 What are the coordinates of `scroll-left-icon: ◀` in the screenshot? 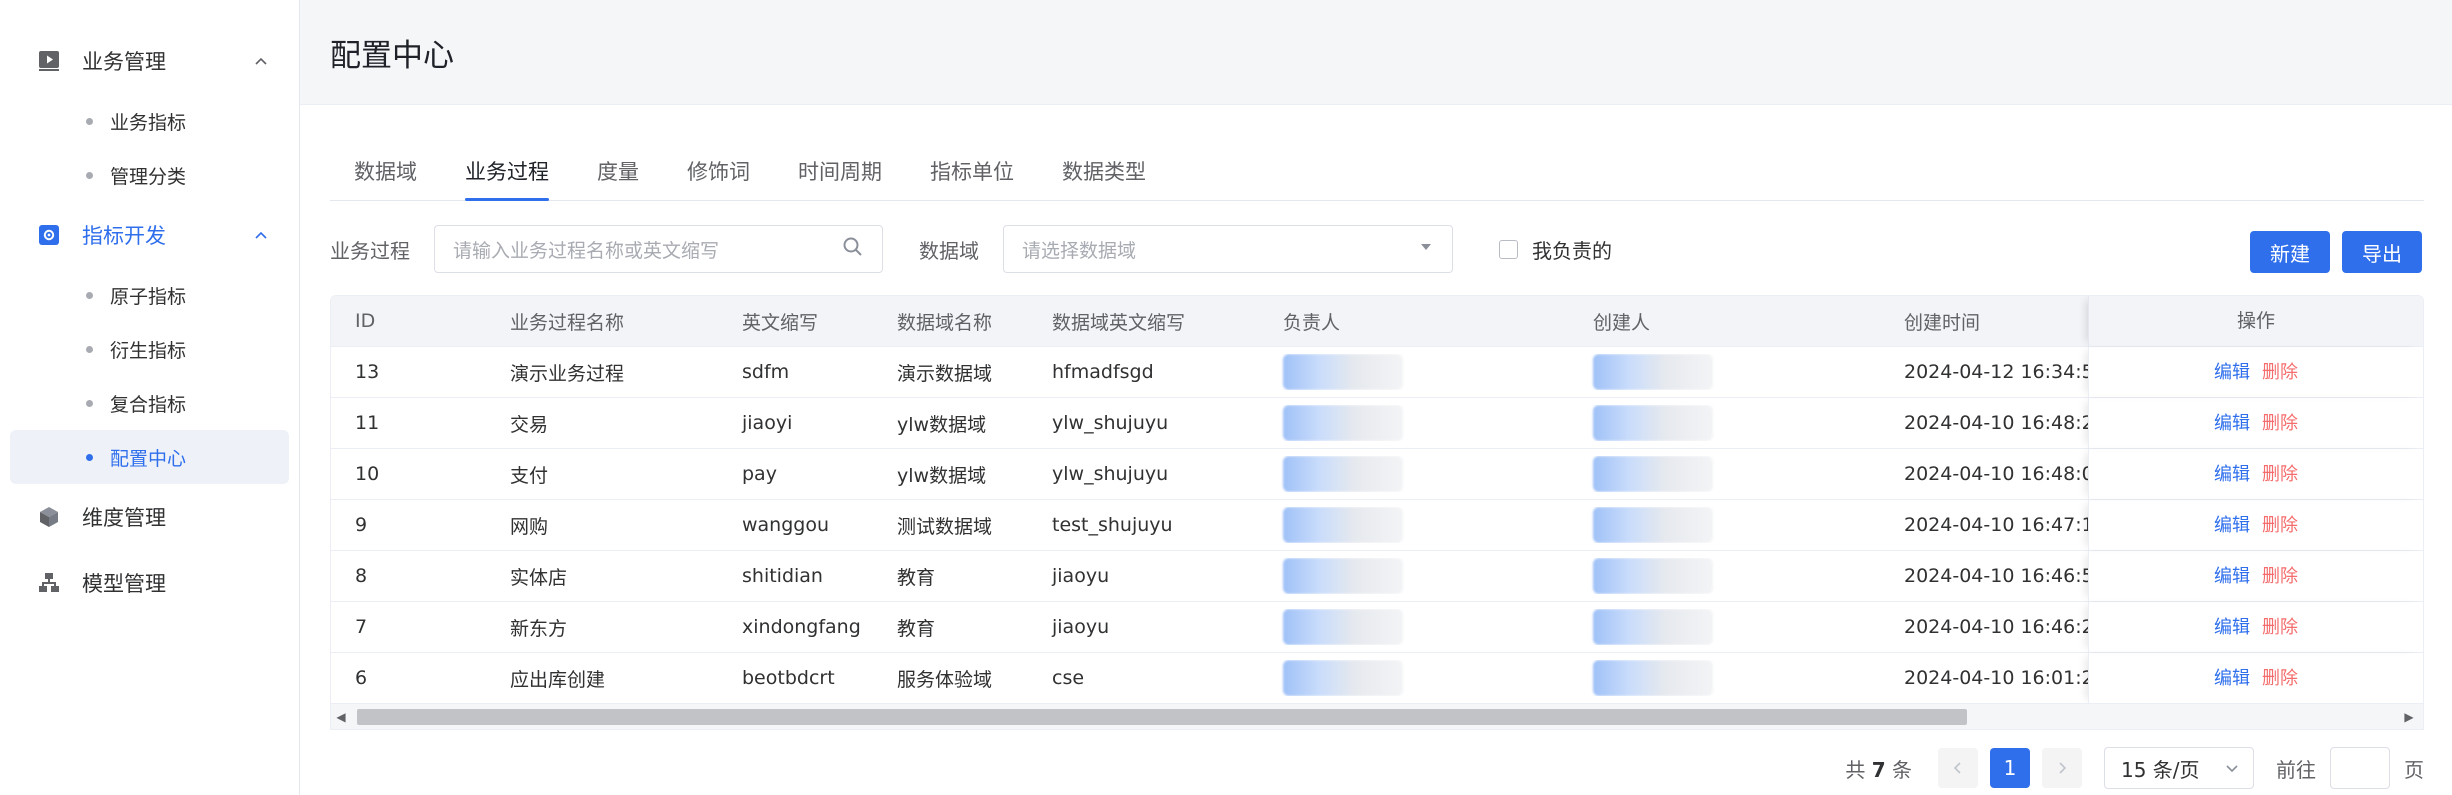 It's located at (341, 717).